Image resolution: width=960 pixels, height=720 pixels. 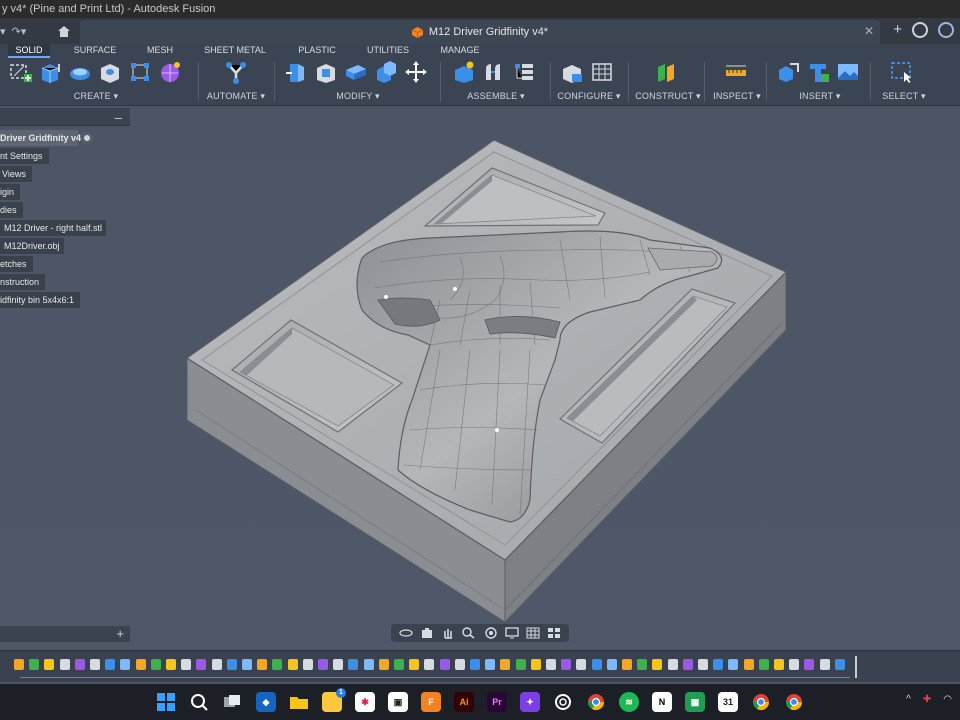 What do you see at coordinates (427, 633) in the screenshot?
I see `look-at-icon` at bounding box center [427, 633].